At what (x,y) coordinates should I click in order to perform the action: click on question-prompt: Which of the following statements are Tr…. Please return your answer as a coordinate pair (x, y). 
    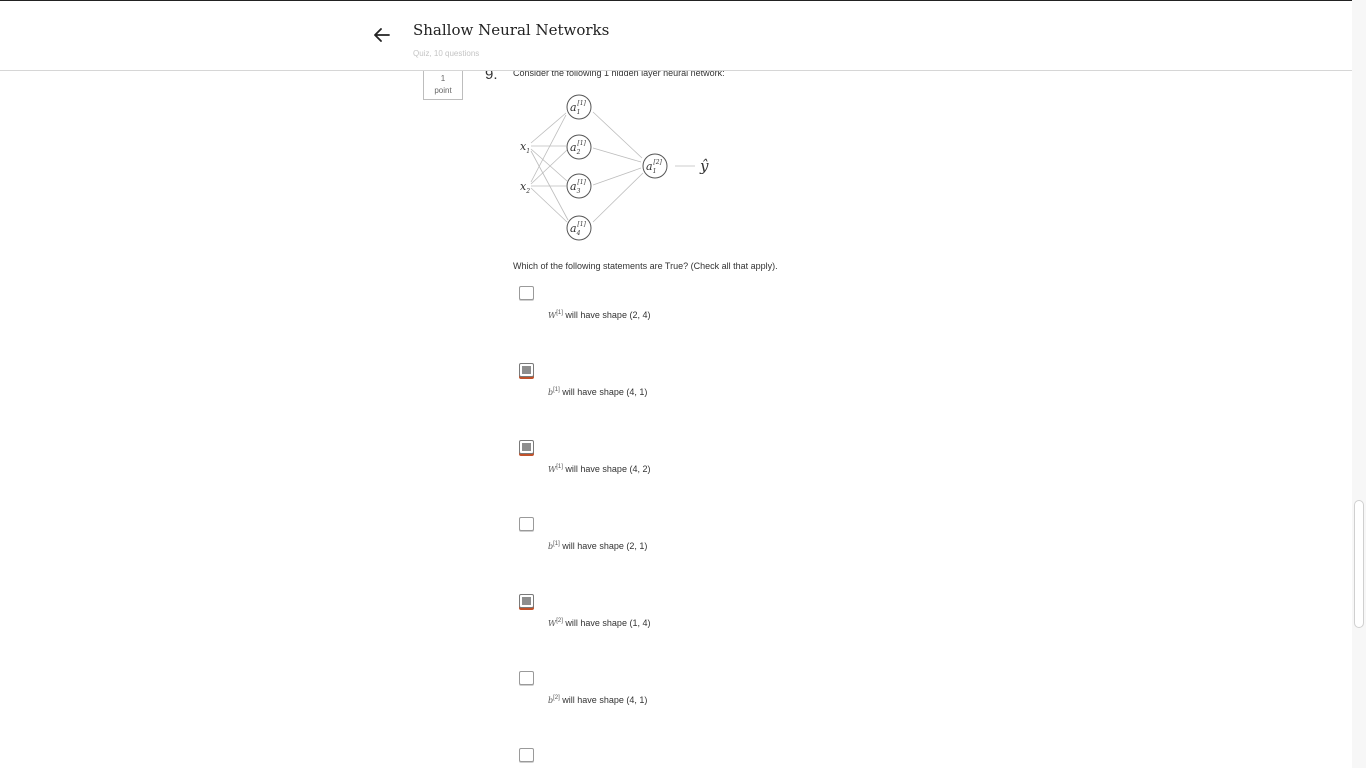
    Looking at the image, I should click on (645, 266).